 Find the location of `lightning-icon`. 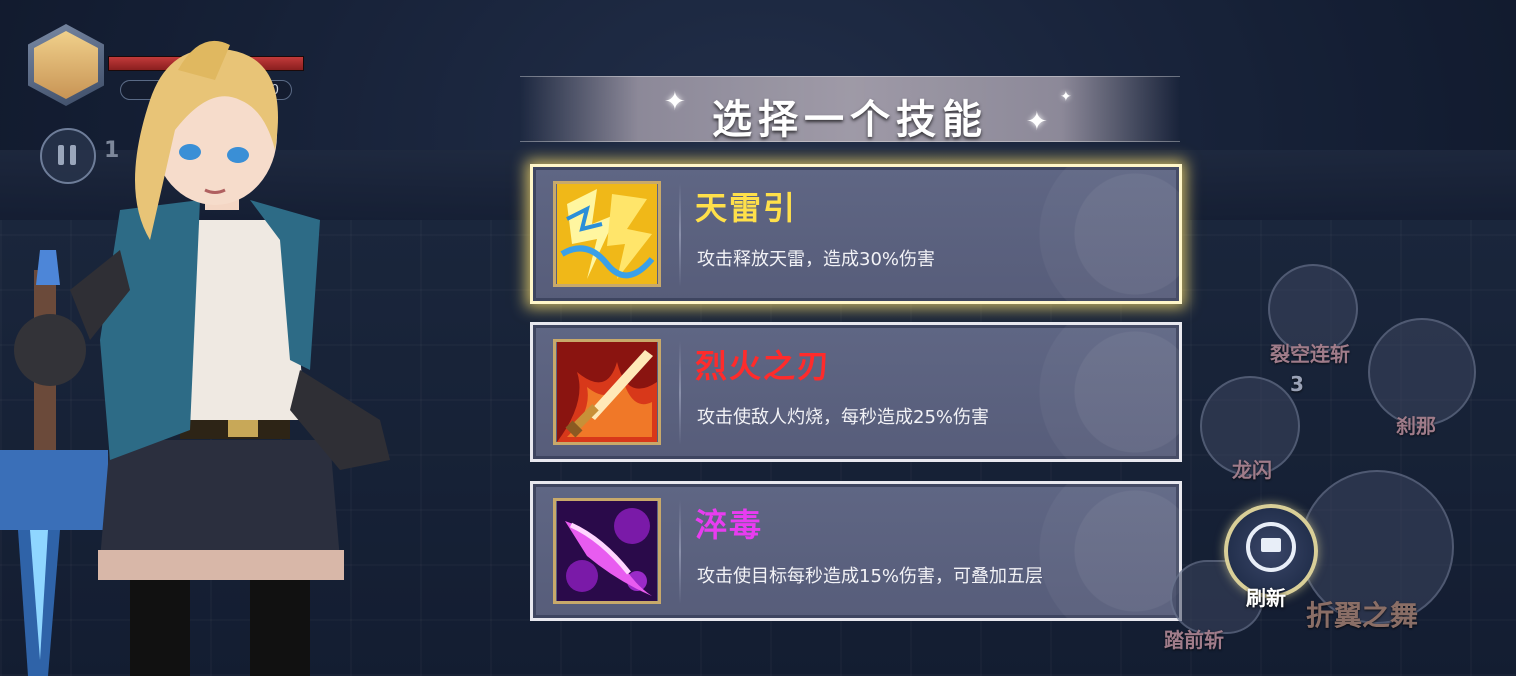

lightning-icon is located at coordinates (607, 234).